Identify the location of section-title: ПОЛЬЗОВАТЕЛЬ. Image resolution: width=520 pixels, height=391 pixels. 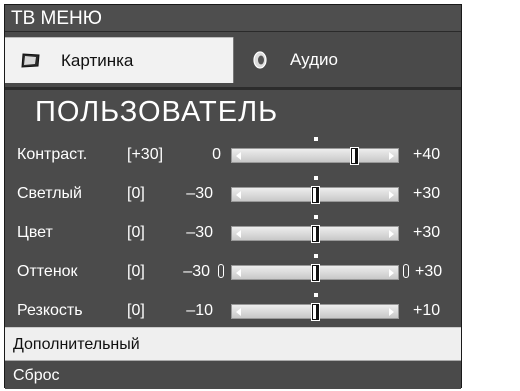
(157, 112).